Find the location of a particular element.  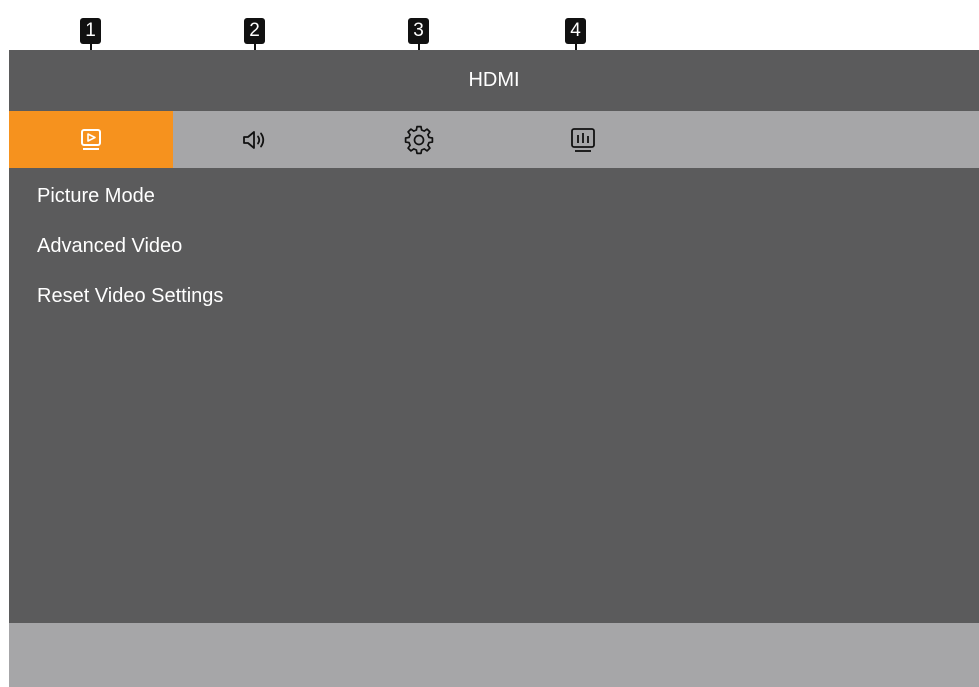

speaker-icon is located at coordinates (255, 140).